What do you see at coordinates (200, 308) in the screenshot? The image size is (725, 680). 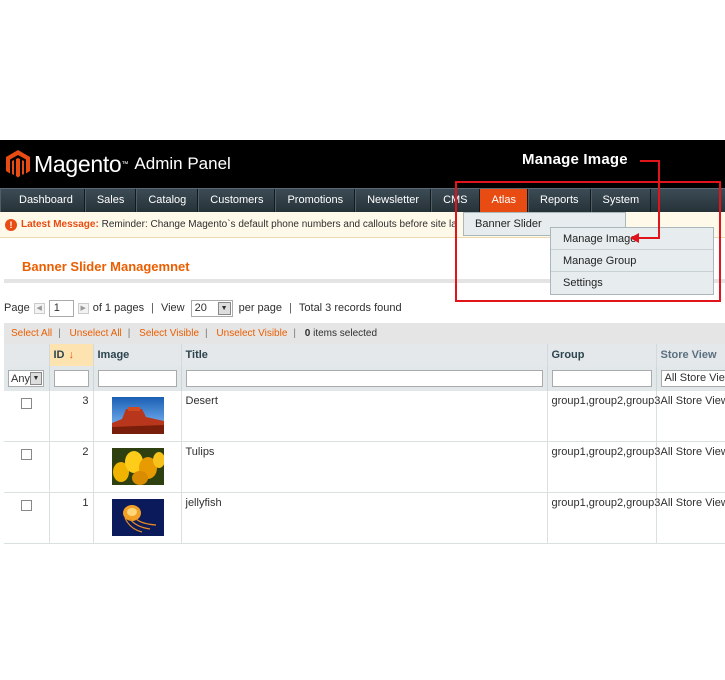 I see `per-page-value: 20` at bounding box center [200, 308].